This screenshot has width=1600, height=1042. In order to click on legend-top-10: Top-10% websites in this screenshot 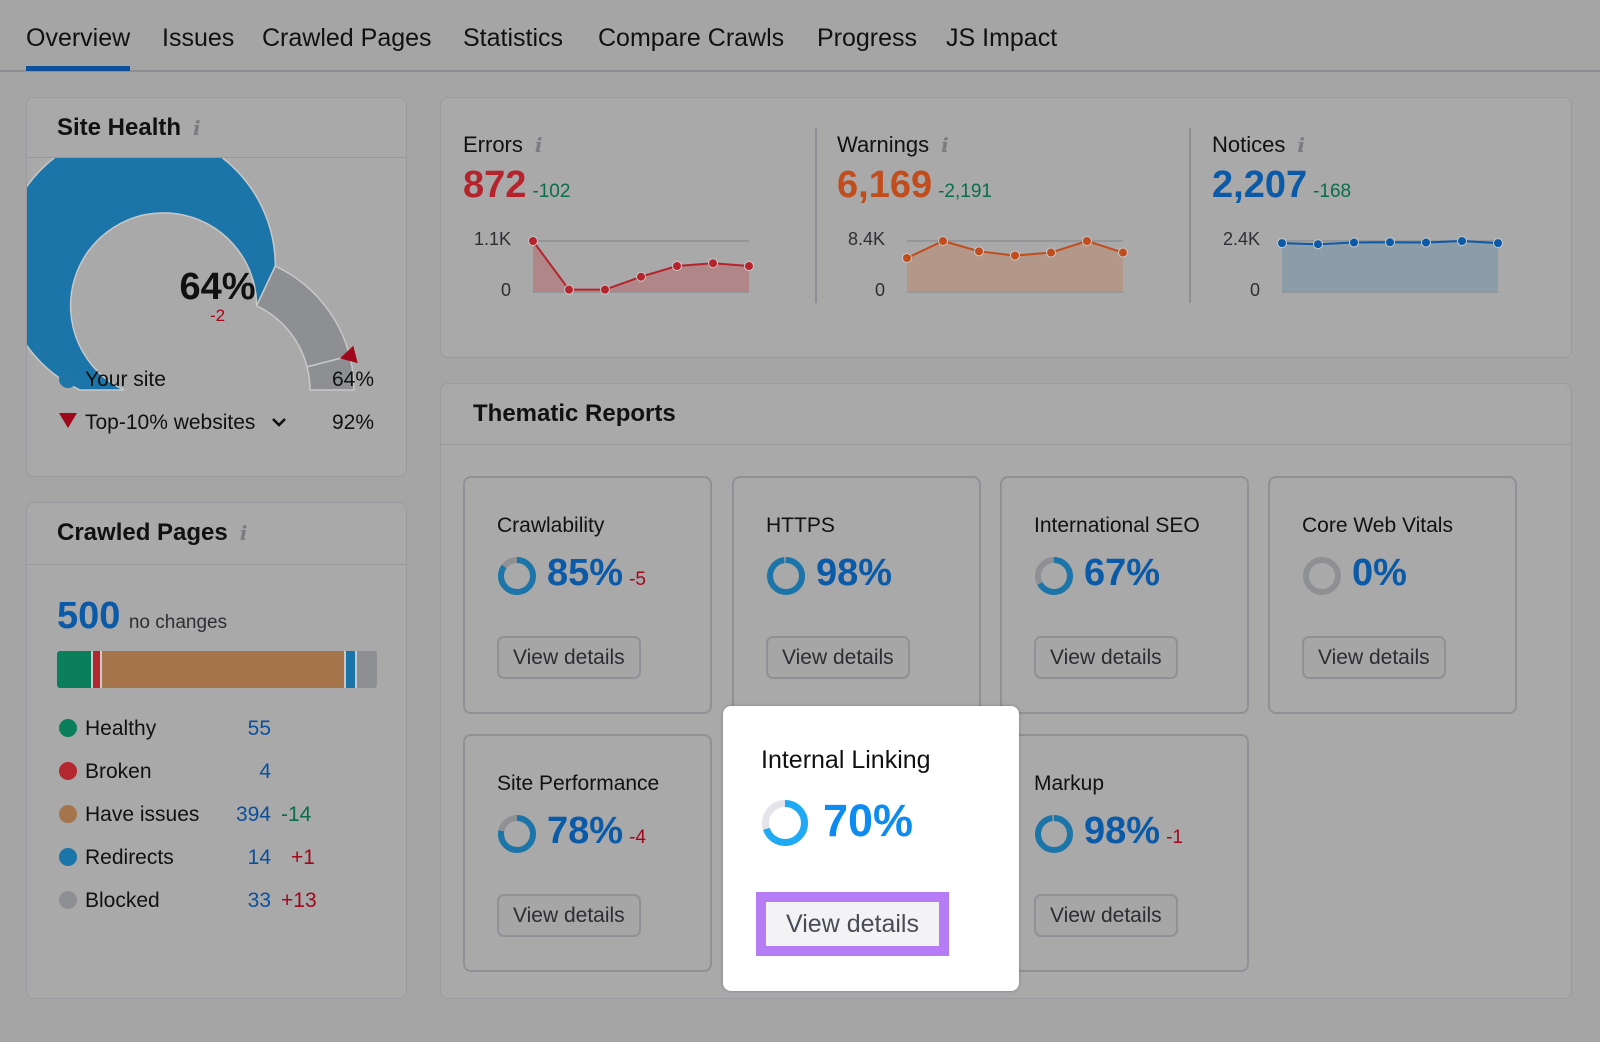, I will do `click(173, 423)`.